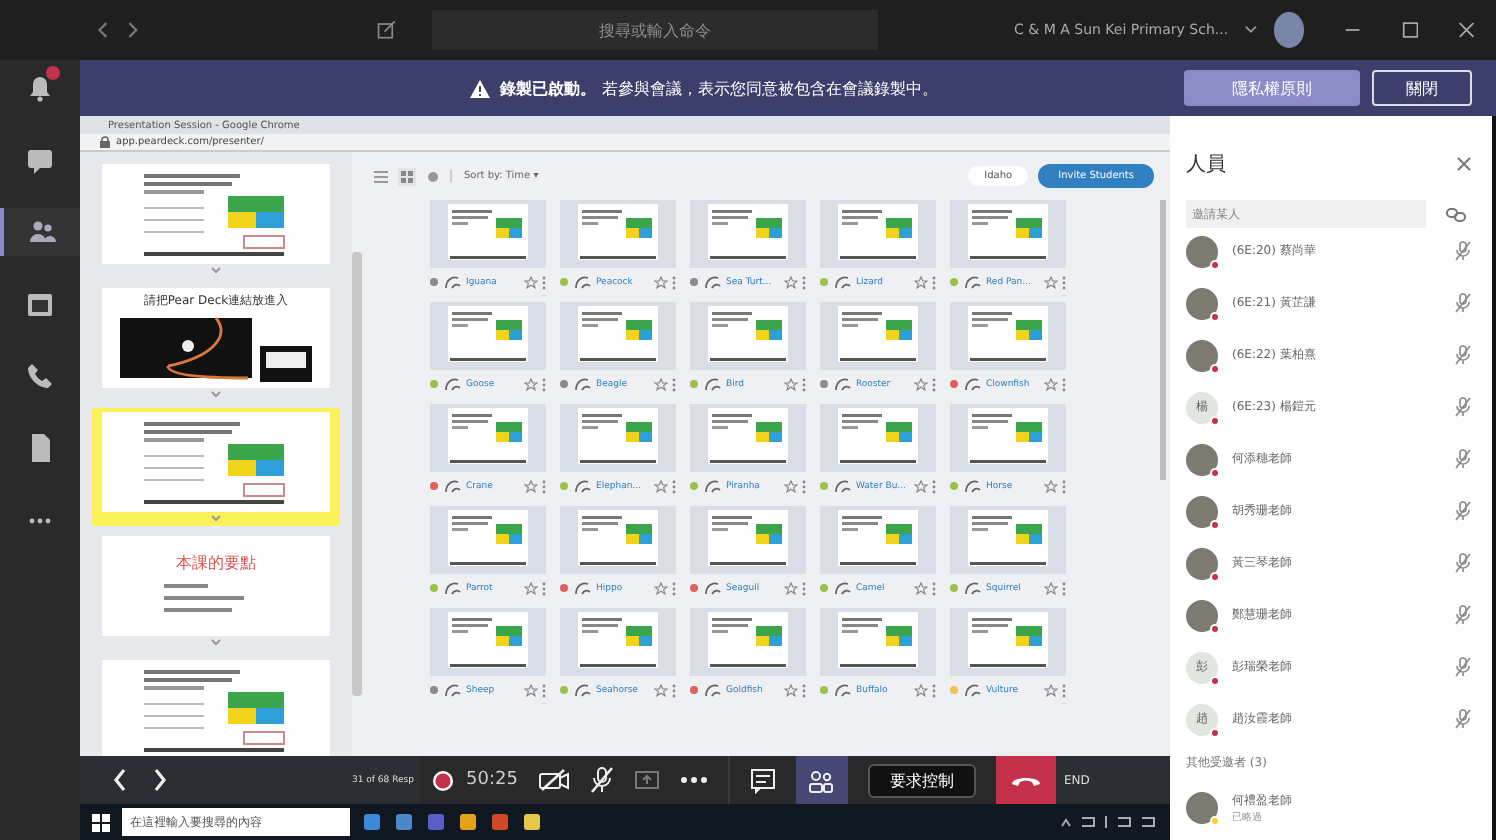  I want to click on forward-icon, so click(132, 30).